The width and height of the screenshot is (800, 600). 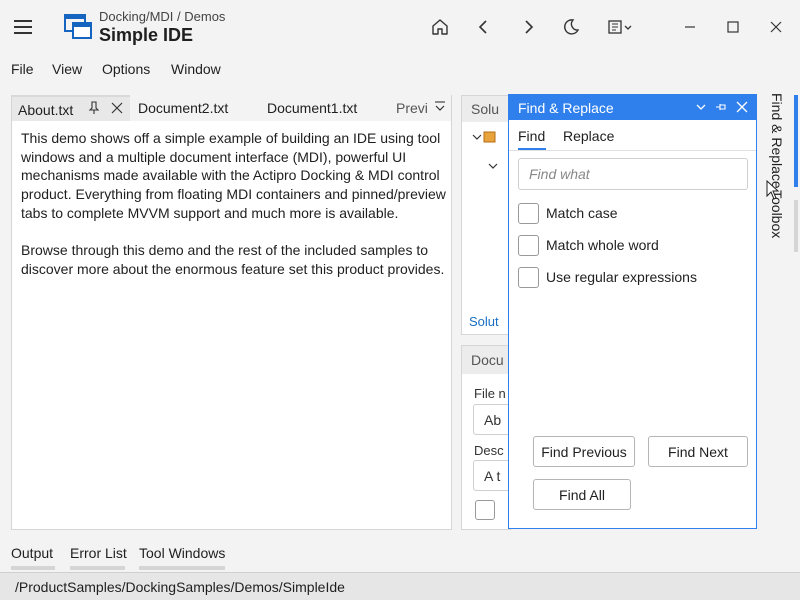 What do you see at coordinates (632, 107) in the screenshot?
I see `find-replace-titlebar: Find & Replace` at bounding box center [632, 107].